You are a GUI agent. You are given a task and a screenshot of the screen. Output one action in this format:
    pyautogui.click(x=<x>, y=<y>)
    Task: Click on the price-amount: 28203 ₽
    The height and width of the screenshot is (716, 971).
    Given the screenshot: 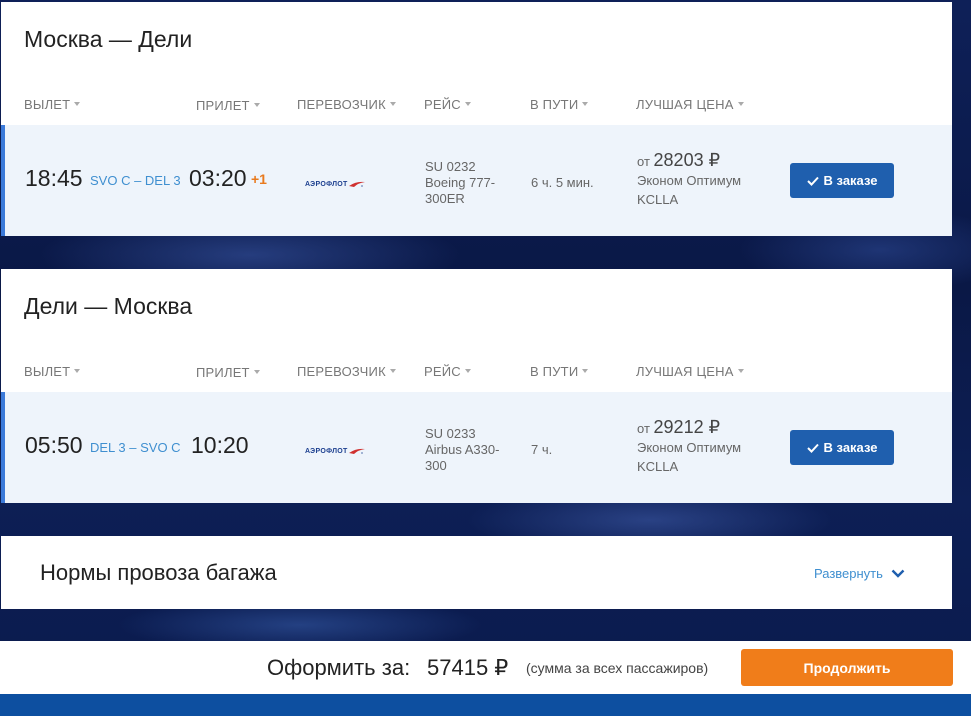 What is the action you would take?
    pyautogui.click(x=687, y=160)
    